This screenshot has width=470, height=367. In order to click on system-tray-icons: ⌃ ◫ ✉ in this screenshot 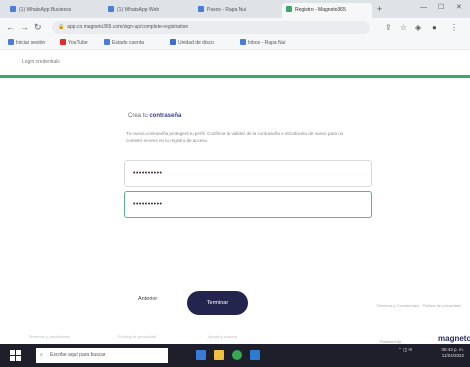, I will do `click(405, 350)`.